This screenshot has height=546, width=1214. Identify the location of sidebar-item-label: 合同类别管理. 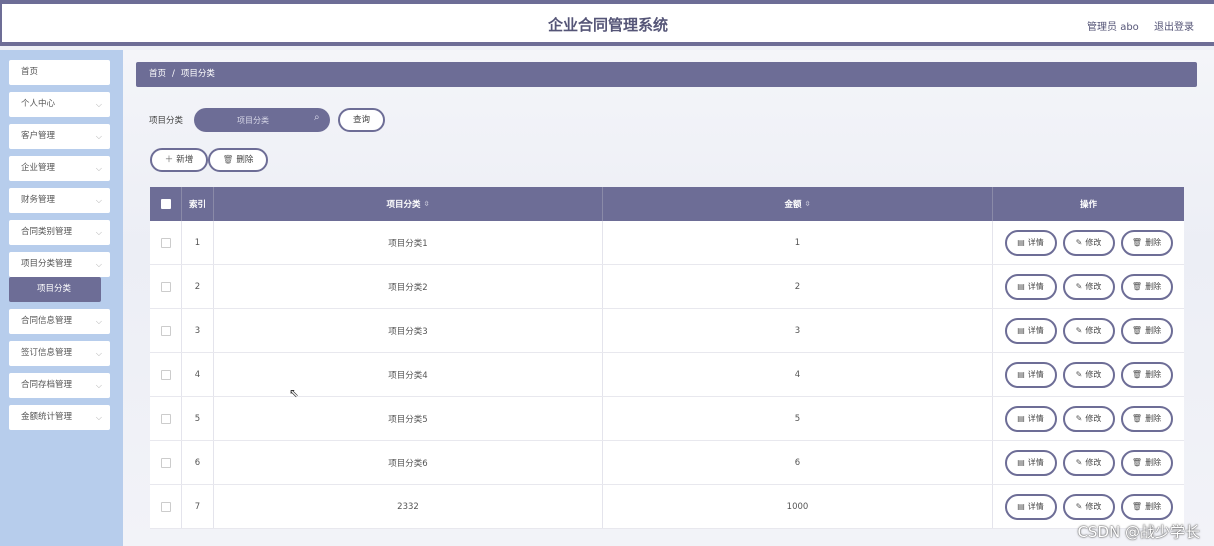
(47, 232).